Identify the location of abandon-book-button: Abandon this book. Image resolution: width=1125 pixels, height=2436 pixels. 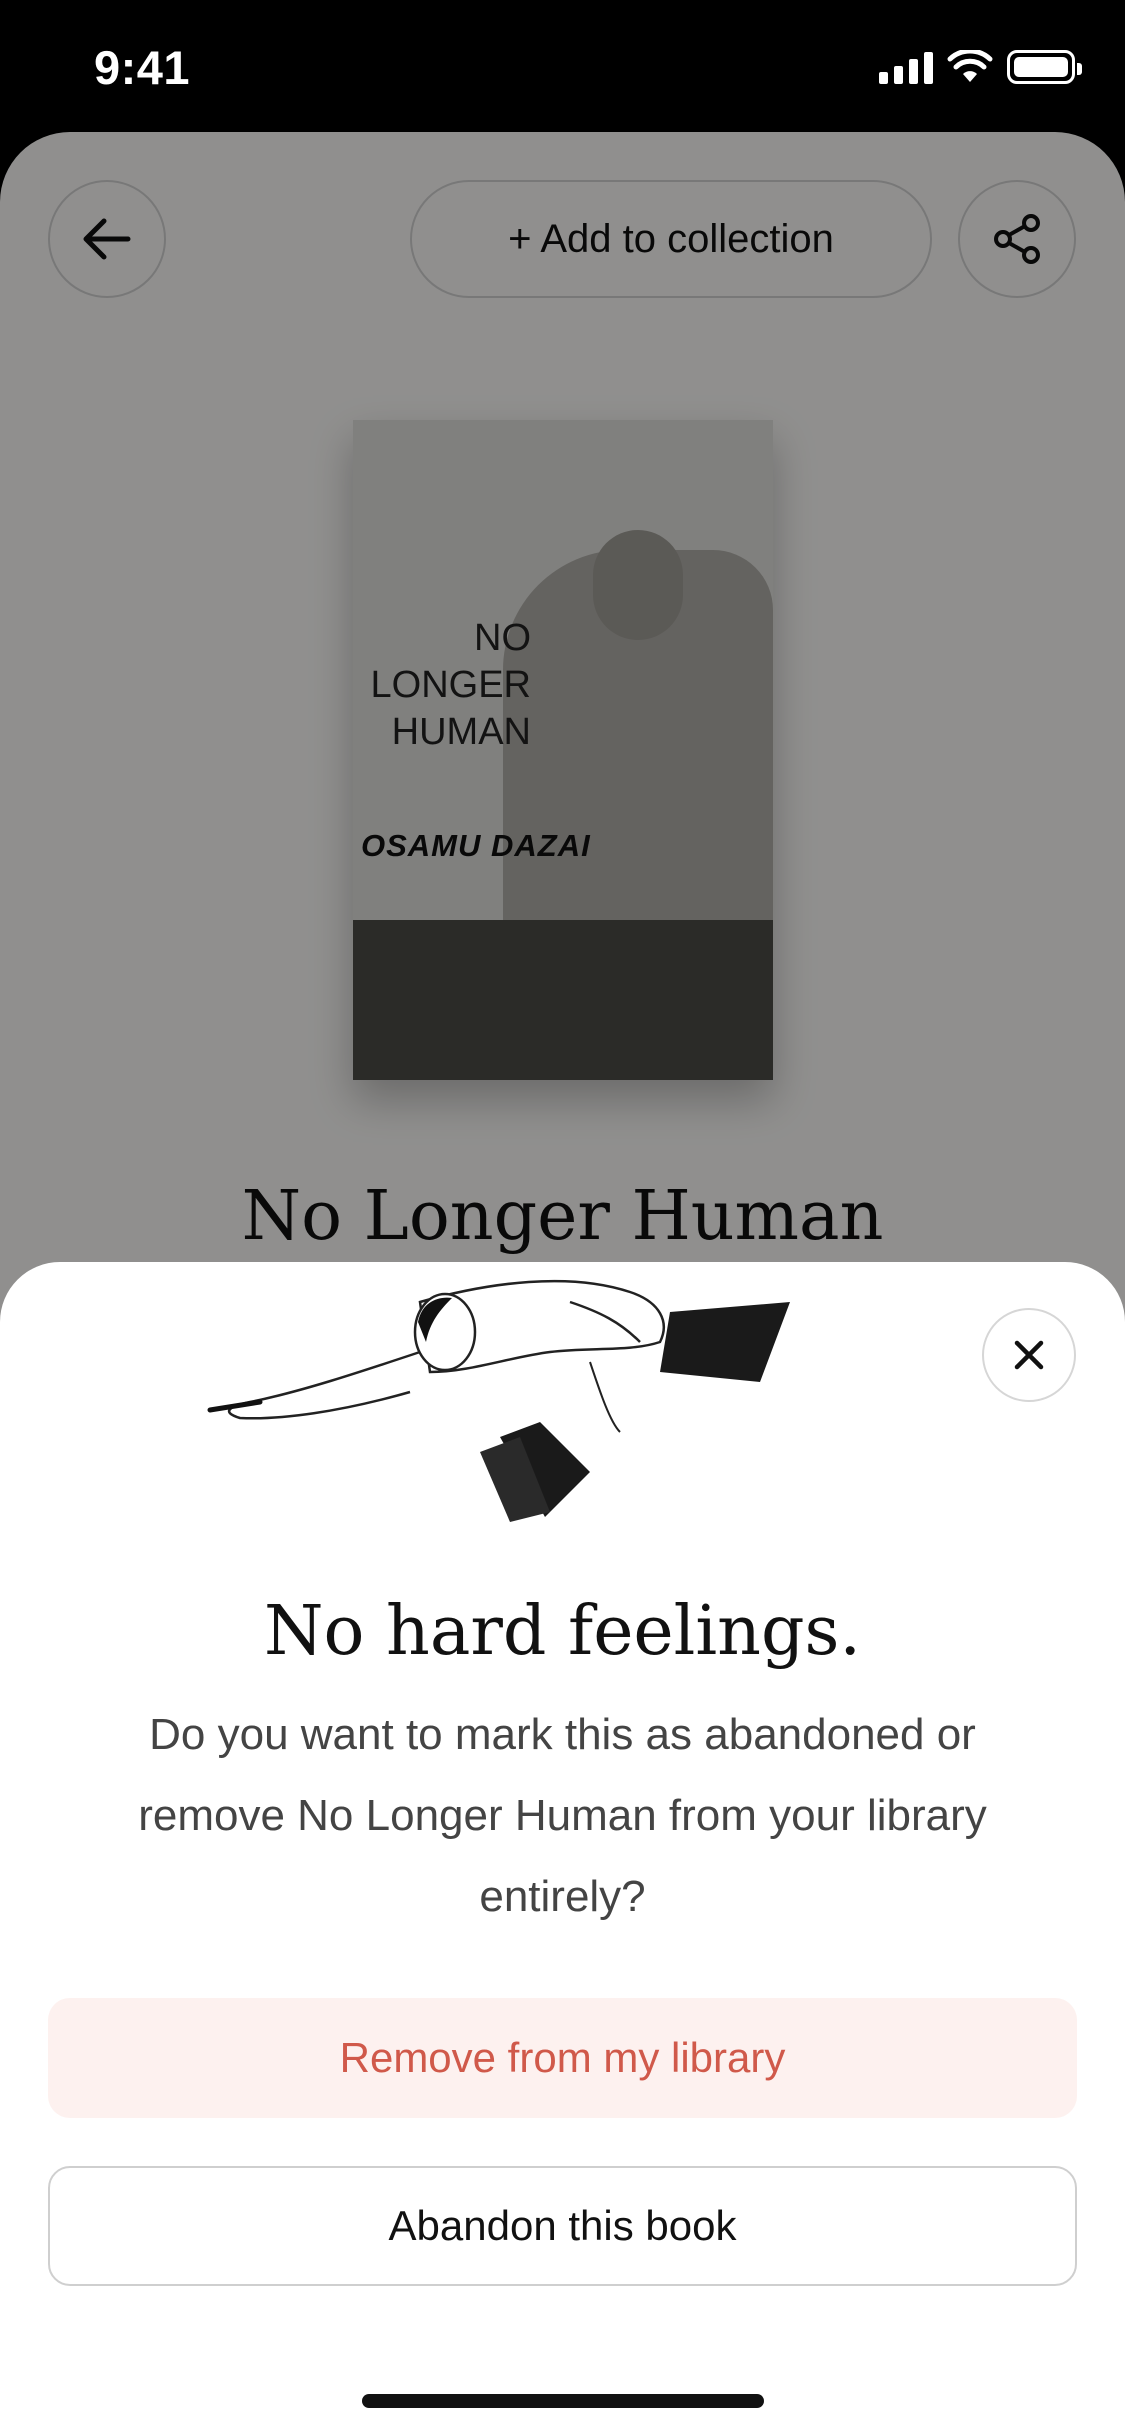
(562, 2226).